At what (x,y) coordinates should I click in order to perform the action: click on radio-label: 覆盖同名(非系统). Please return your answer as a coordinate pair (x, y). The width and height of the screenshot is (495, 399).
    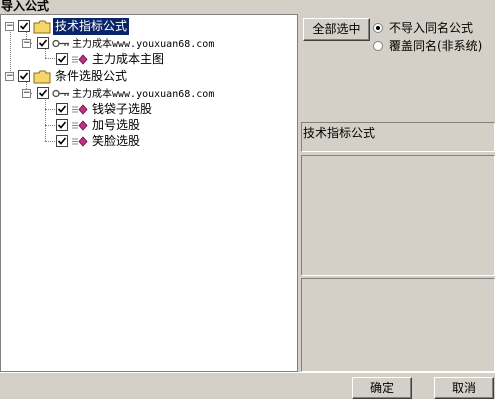
    Looking at the image, I should click on (436, 46).